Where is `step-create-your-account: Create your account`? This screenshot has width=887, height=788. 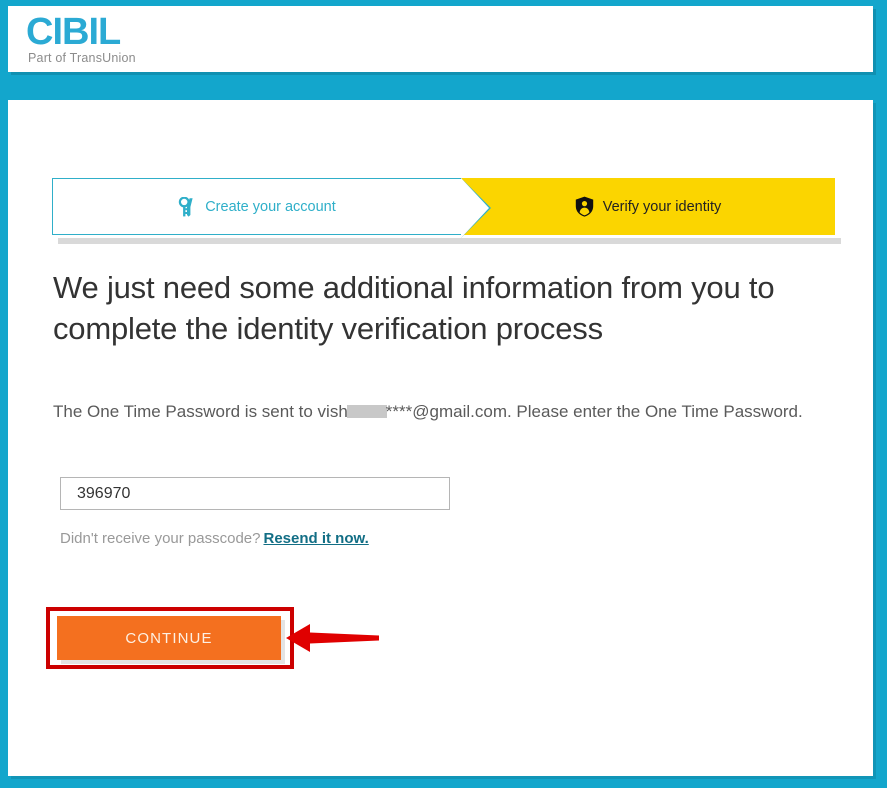 step-create-your-account: Create your account is located at coordinates (271, 207).